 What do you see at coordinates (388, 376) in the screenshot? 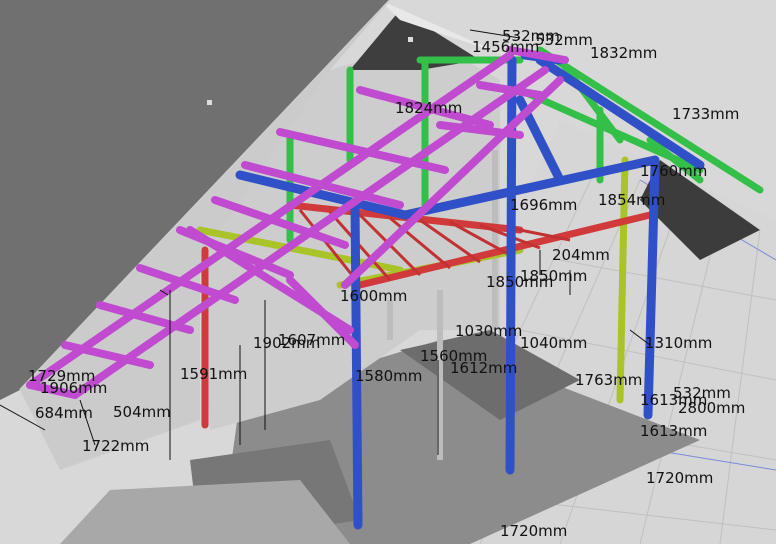
I see `dim-label: 1580mm` at bounding box center [388, 376].